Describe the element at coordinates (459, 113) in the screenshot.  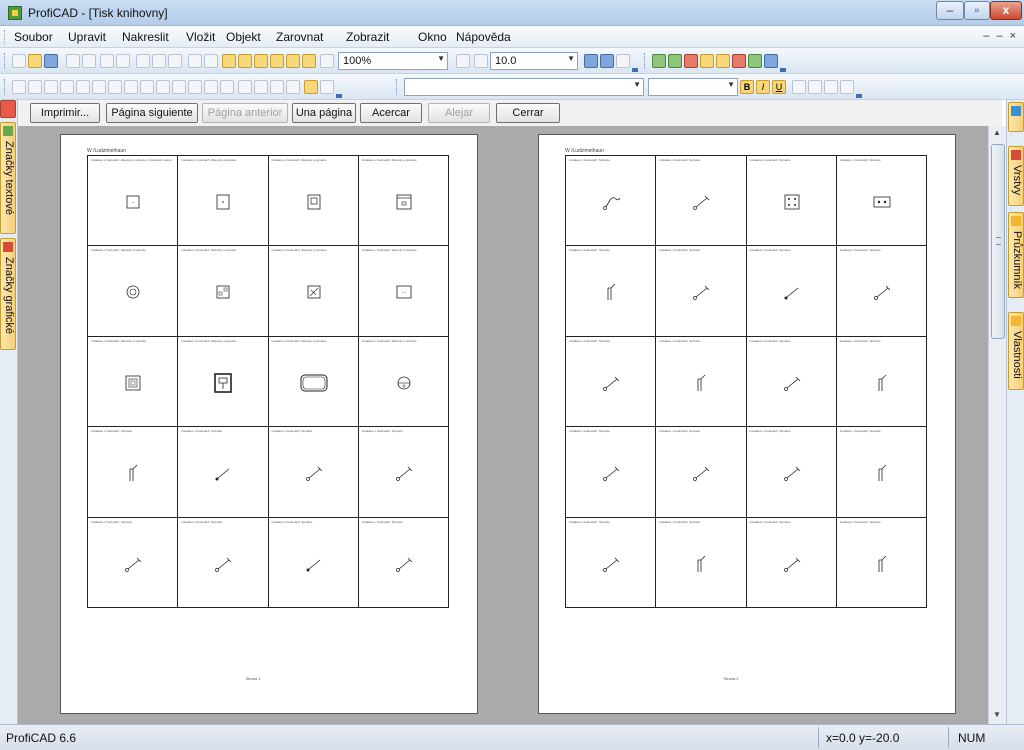
I see `zoom-out-button: Alejar` at that location.